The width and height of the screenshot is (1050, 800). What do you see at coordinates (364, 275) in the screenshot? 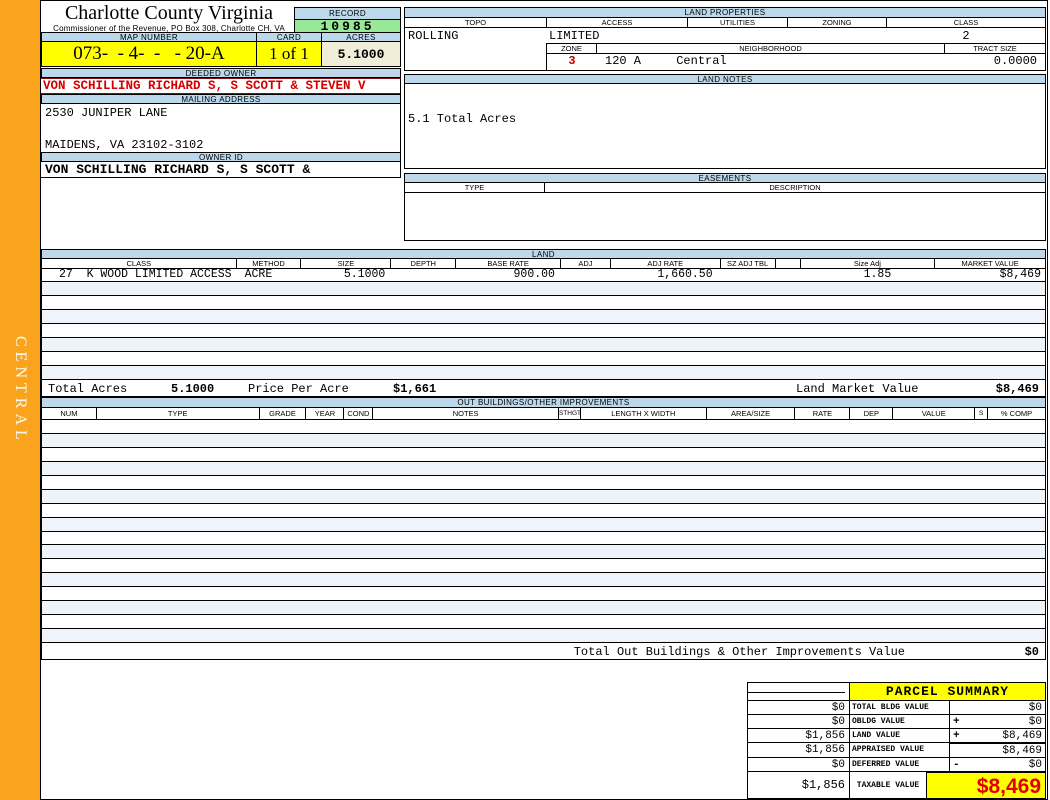
I see `land-size: 5.1000` at bounding box center [364, 275].